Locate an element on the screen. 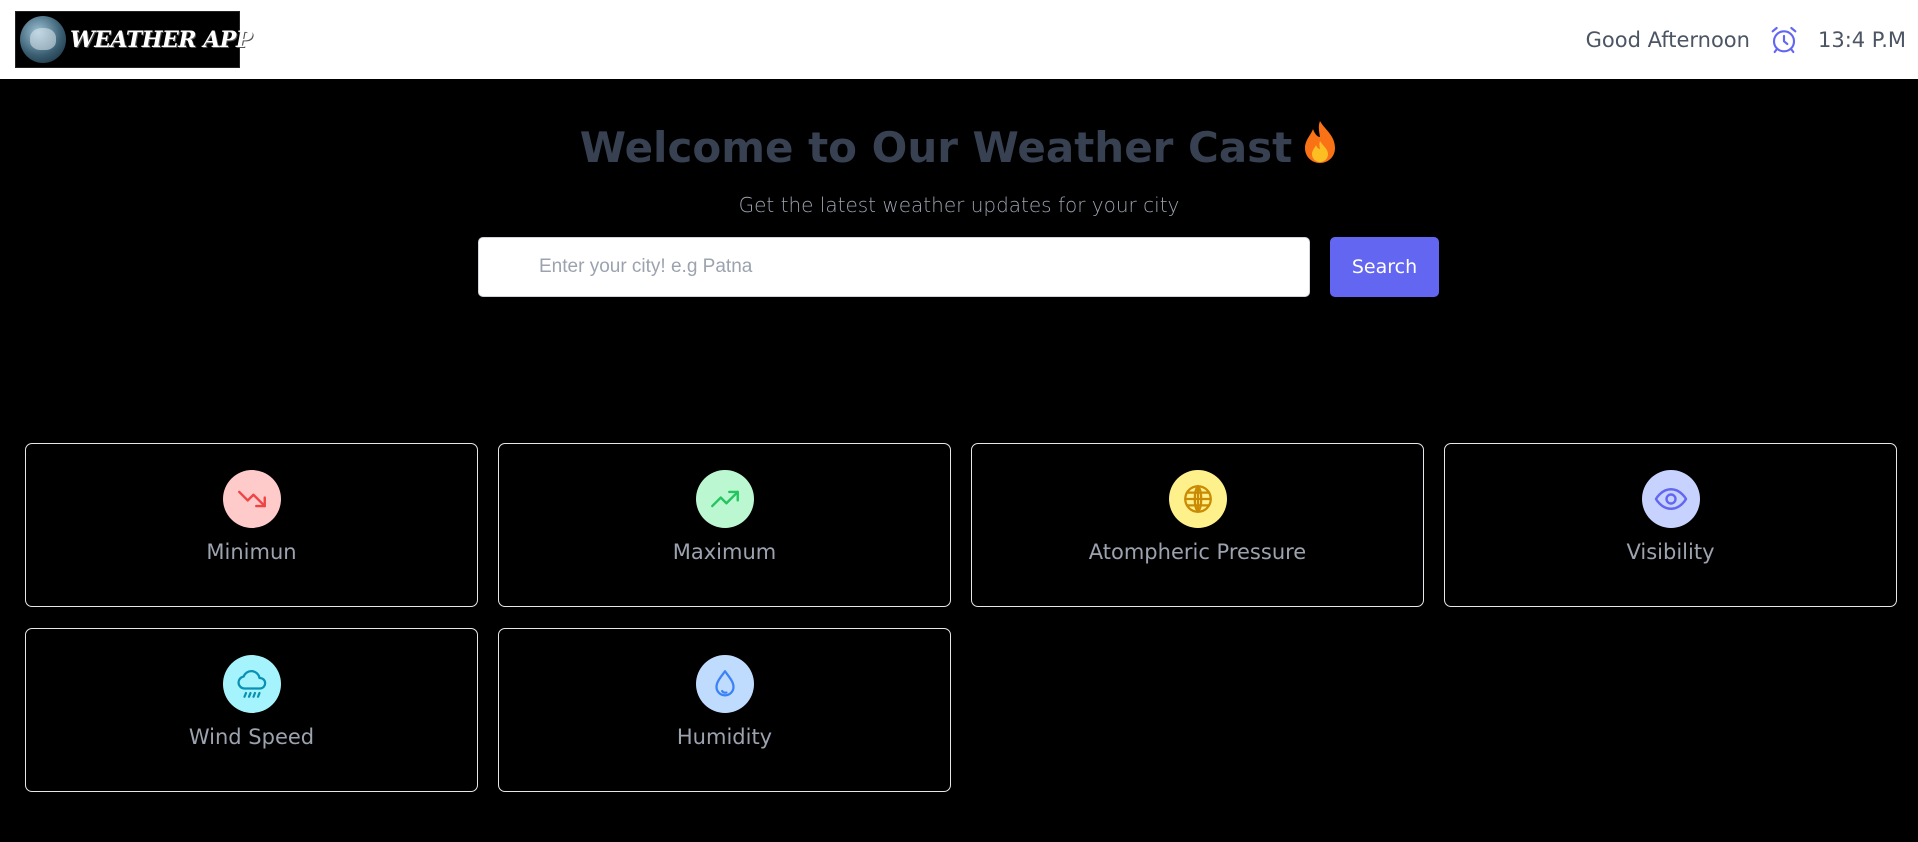  metric-label: Maximum is located at coordinates (724, 552).